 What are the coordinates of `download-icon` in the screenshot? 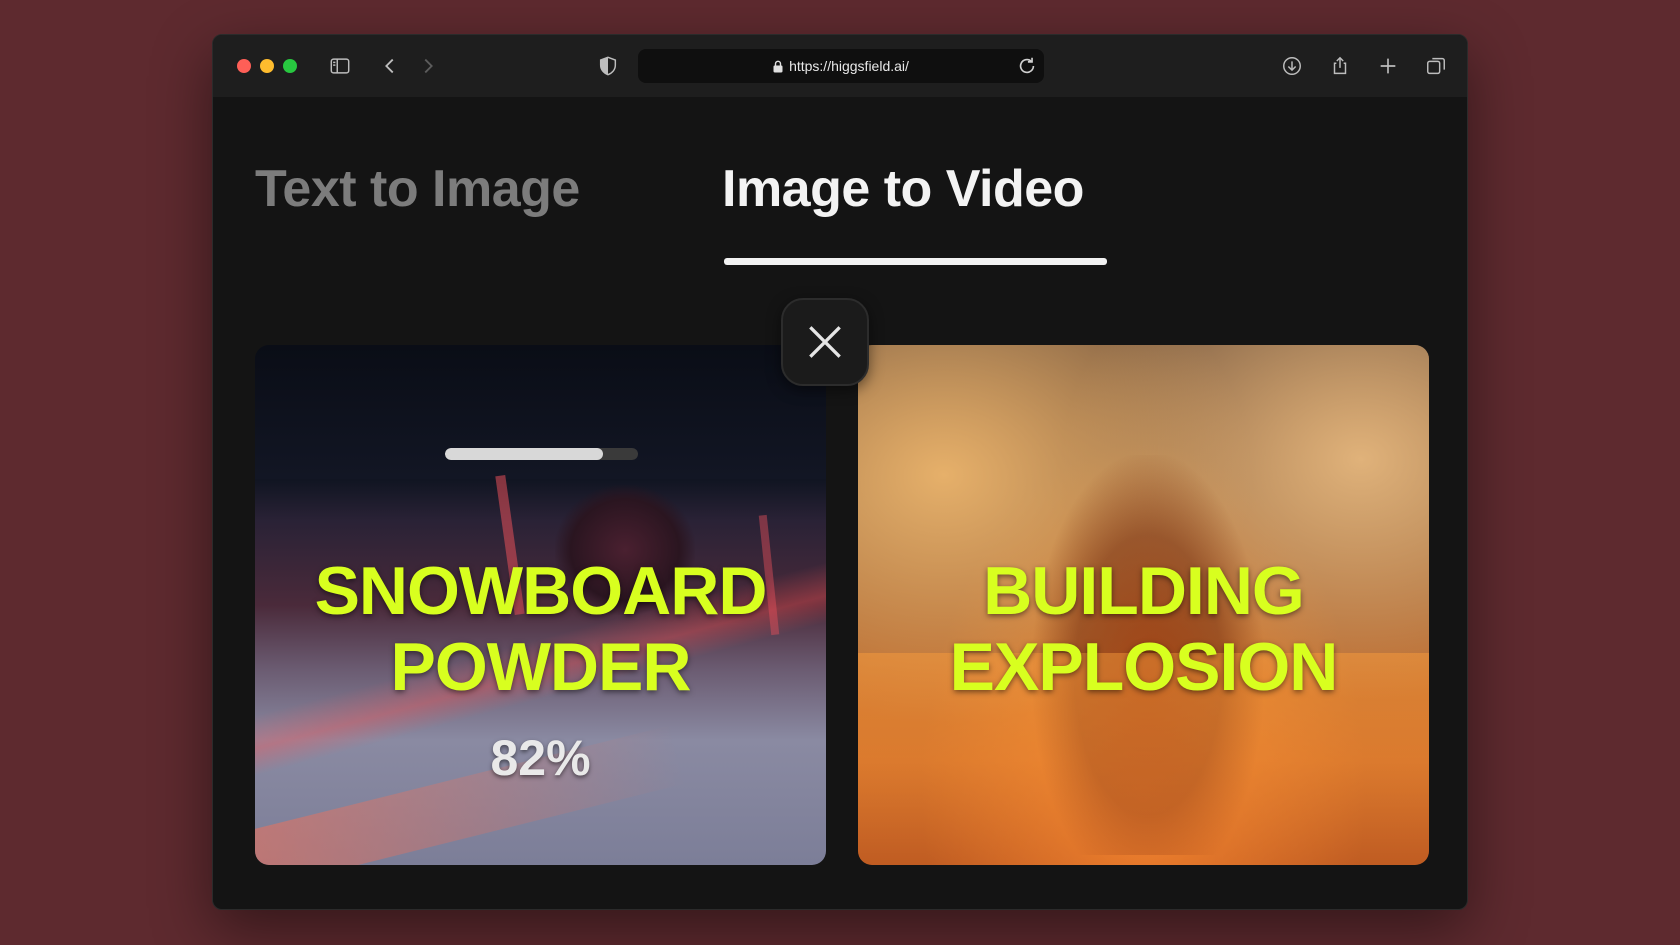 It's located at (1292, 66).